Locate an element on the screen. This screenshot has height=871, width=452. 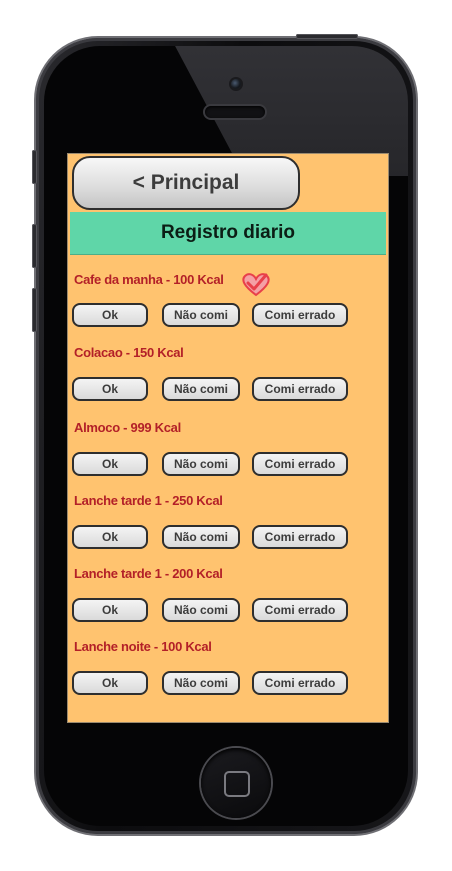
camera-icon is located at coordinates (236, 84).